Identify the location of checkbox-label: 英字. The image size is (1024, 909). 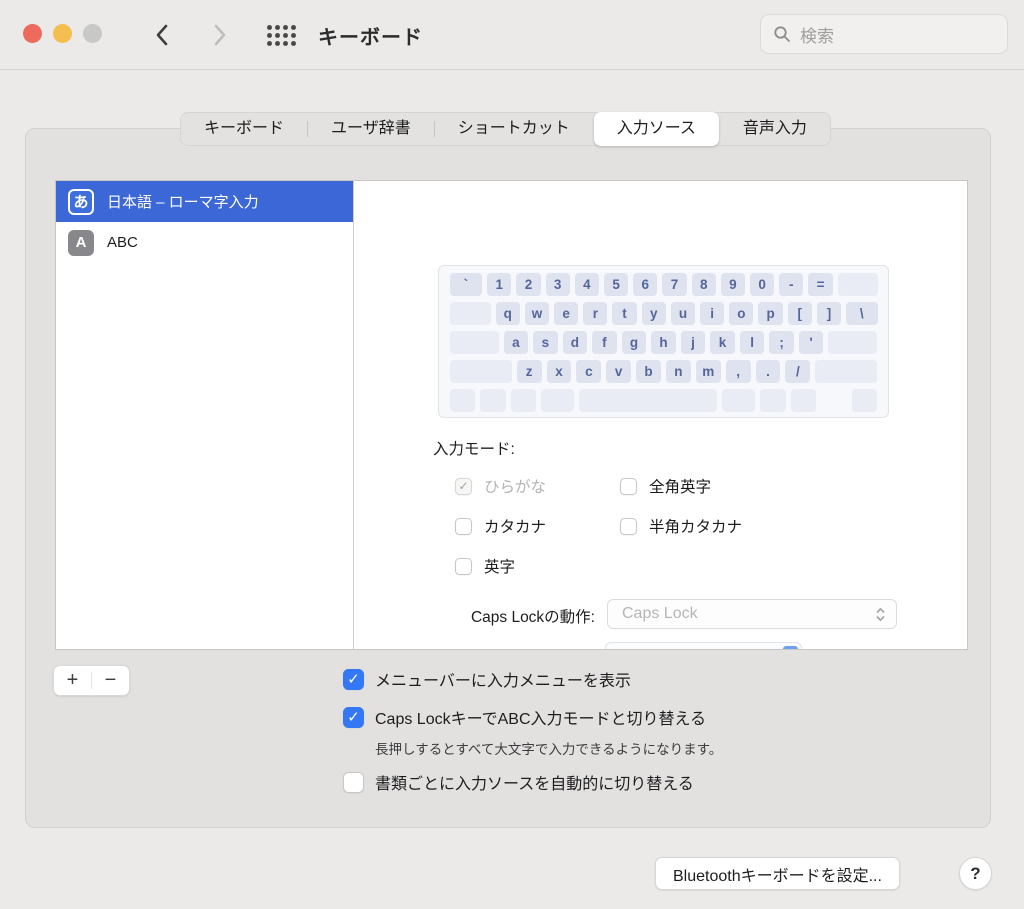
(500, 567).